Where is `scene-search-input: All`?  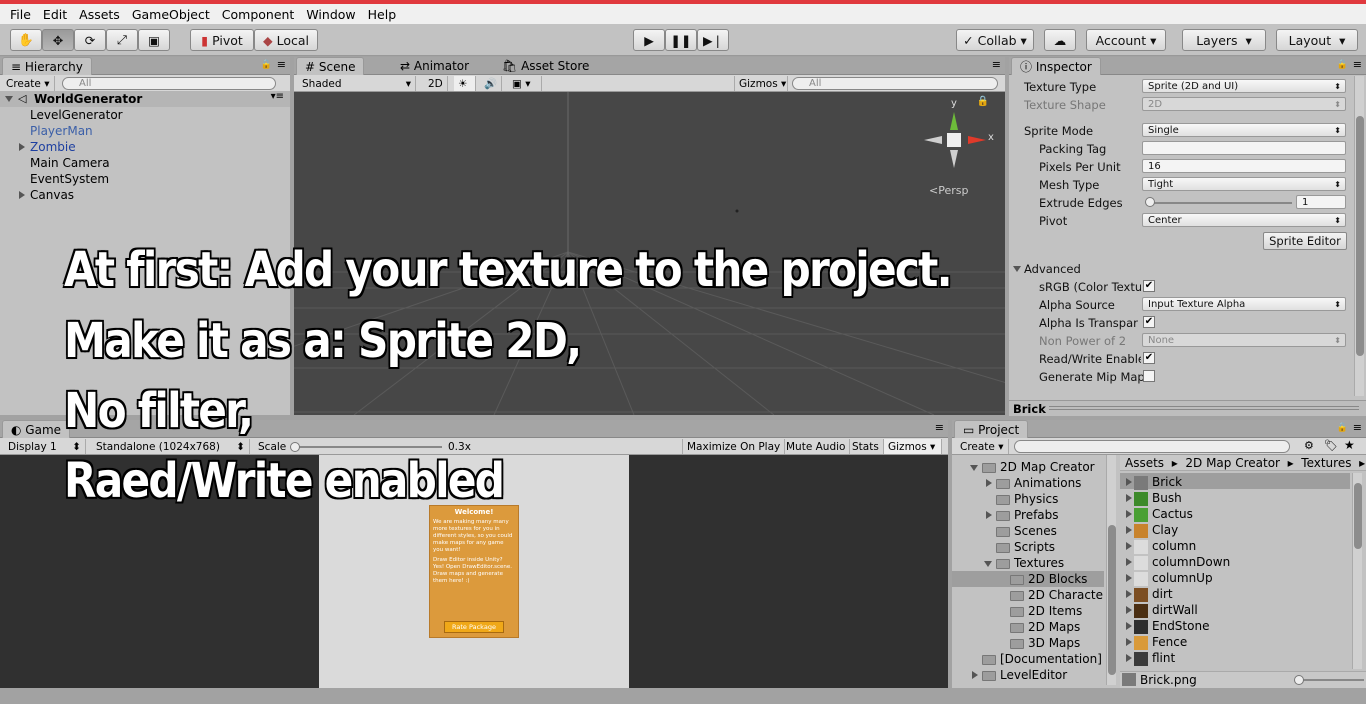
scene-search-input: All is located at coordinates (895, 83).